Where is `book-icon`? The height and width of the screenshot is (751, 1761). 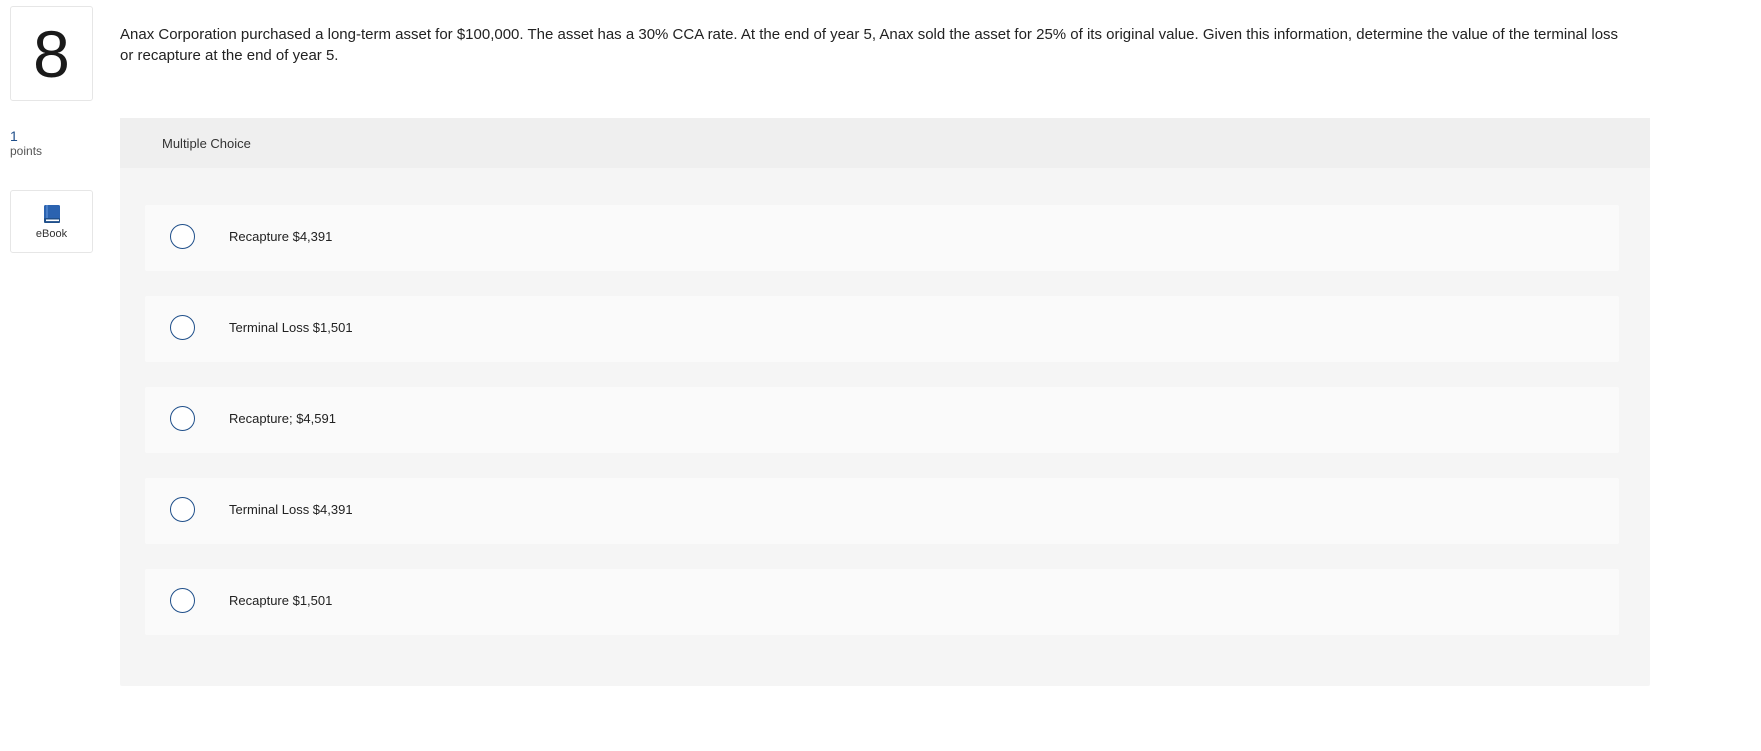
book-icon is located at coordinates (52, 214).